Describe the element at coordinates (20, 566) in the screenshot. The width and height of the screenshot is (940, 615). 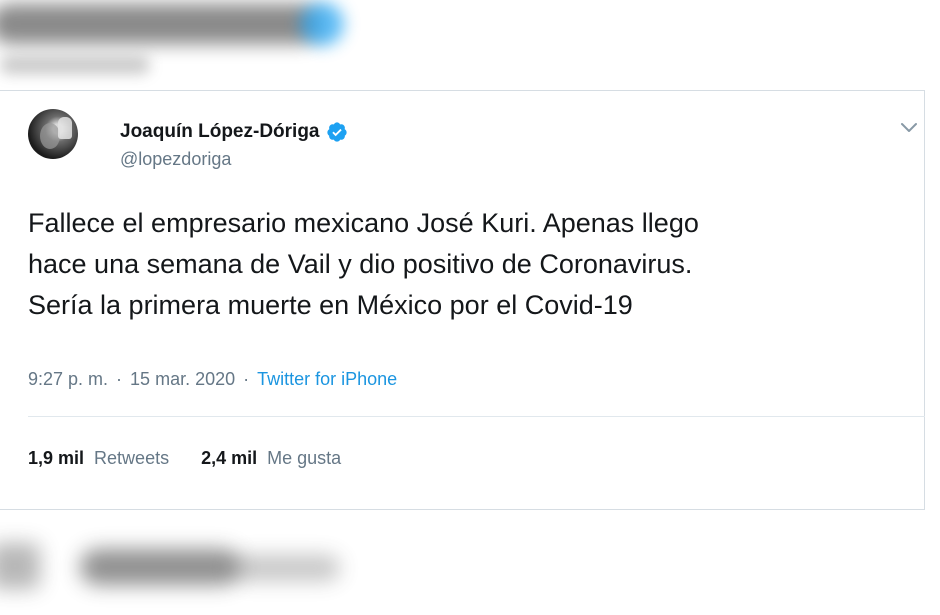
I see `blurred-avatar` at that location.